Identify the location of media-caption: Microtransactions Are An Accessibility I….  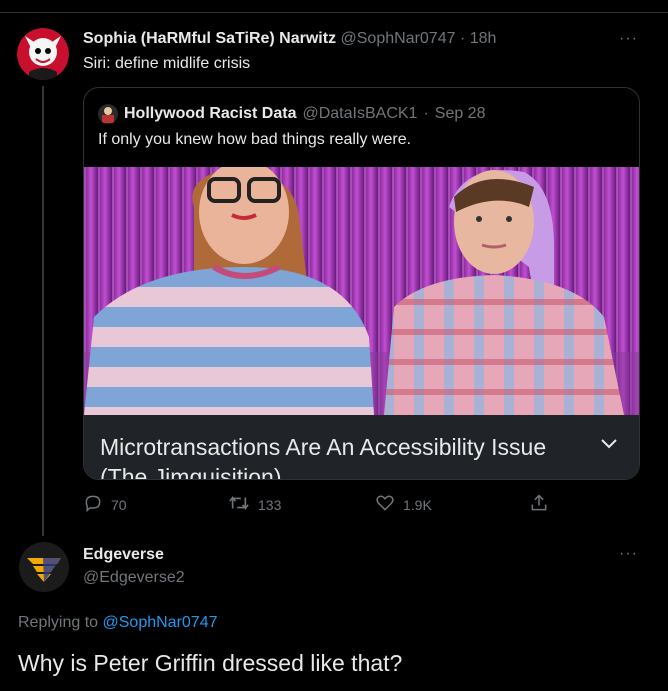
(323, 457).